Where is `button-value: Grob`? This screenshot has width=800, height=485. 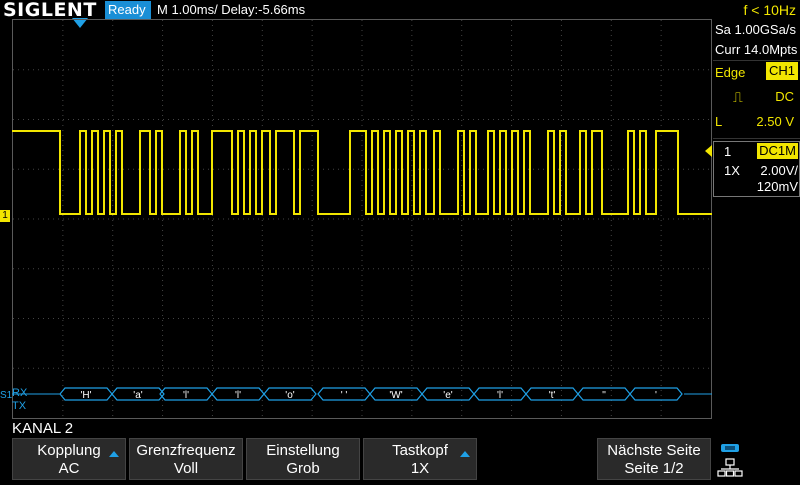 button-value: Grob is located at coordinates (303, 468).